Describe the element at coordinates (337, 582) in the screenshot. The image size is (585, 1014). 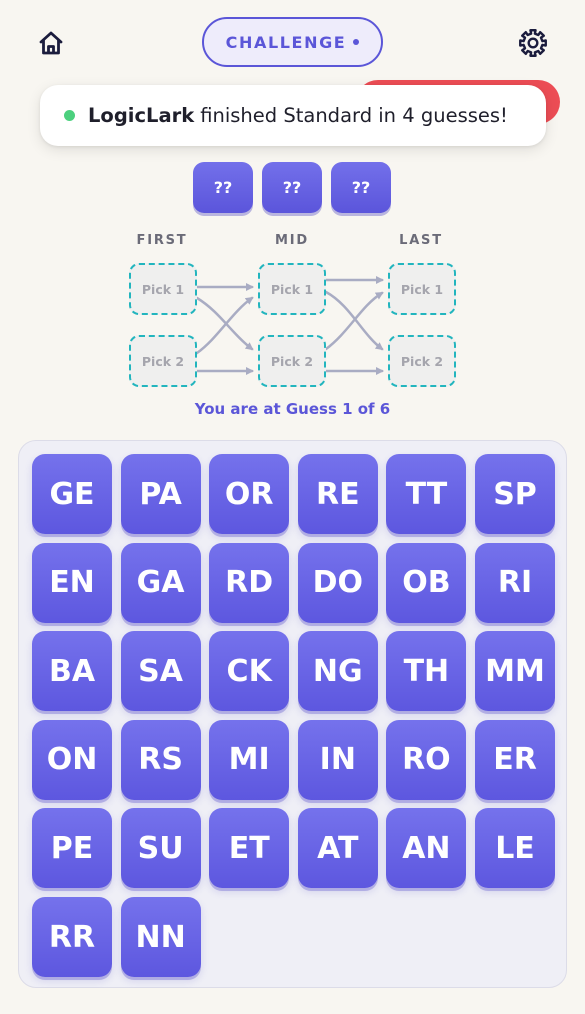
I see `letter-tile-do: DO` at that location.